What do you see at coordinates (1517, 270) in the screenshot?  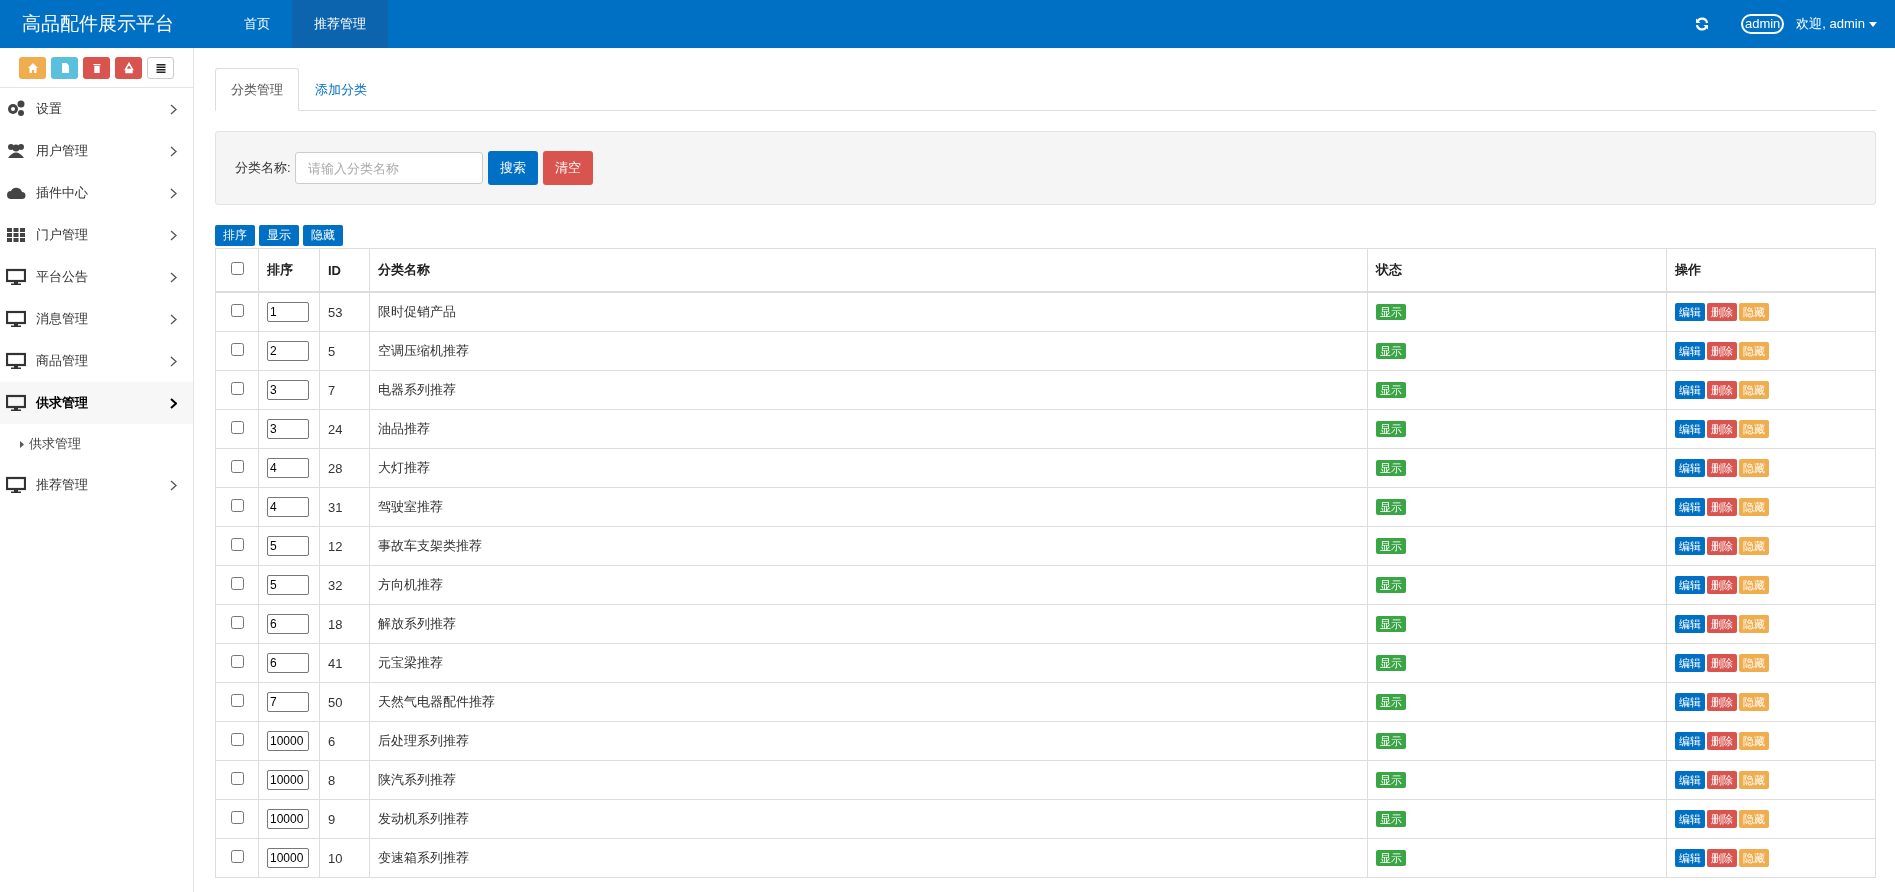 I see `column-header: 状态` at bounding box center [1517, 270].